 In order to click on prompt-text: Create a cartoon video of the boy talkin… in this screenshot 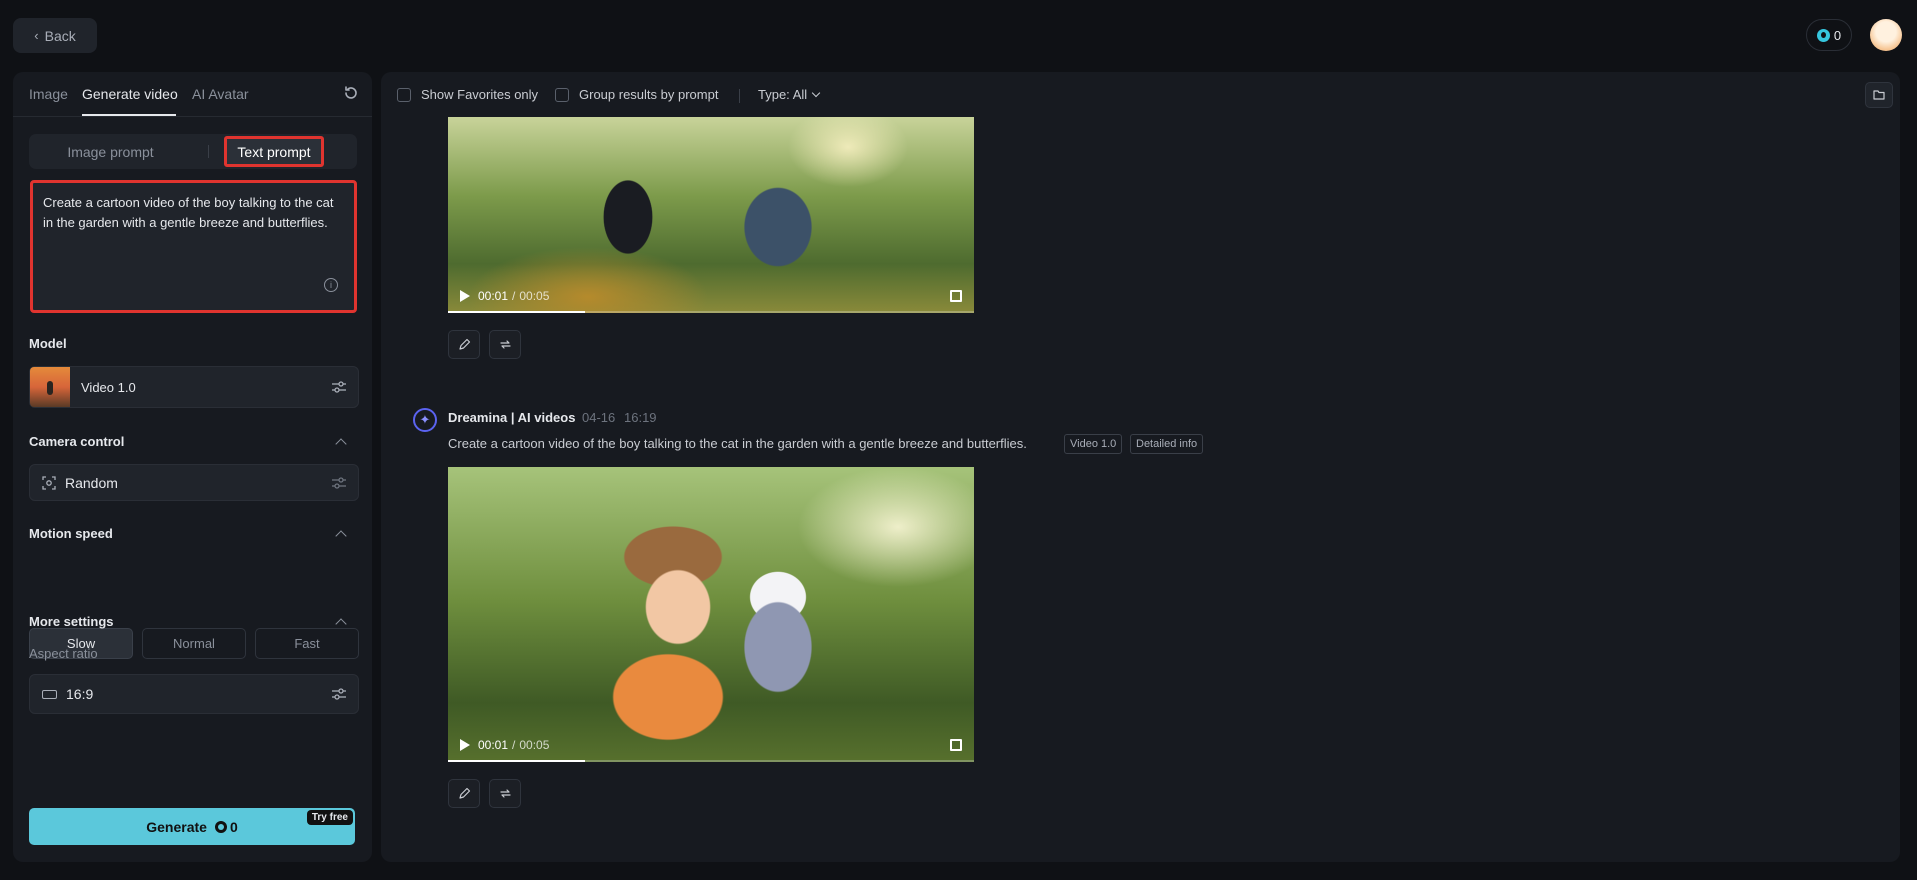, I will do `click(188, 212)`.